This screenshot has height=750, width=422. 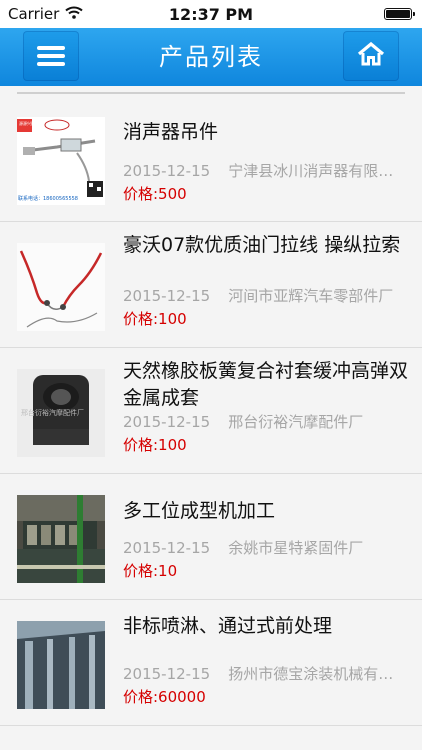 I want to click on product-title: 消声器吊件, so click(x=265, y=132).